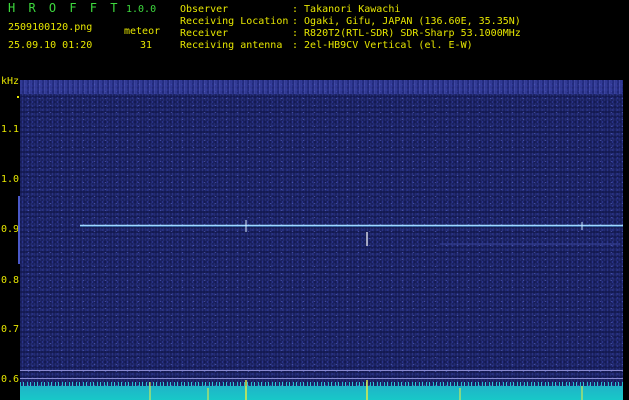 The image size is (629, 400). What do you see at coordinates (406, 33) in the screenshot?
I see `receiver-value: : R820T2(RTL-SDR) SDR-Sharp 53.1000MHz` at bounding box center [406, 33].